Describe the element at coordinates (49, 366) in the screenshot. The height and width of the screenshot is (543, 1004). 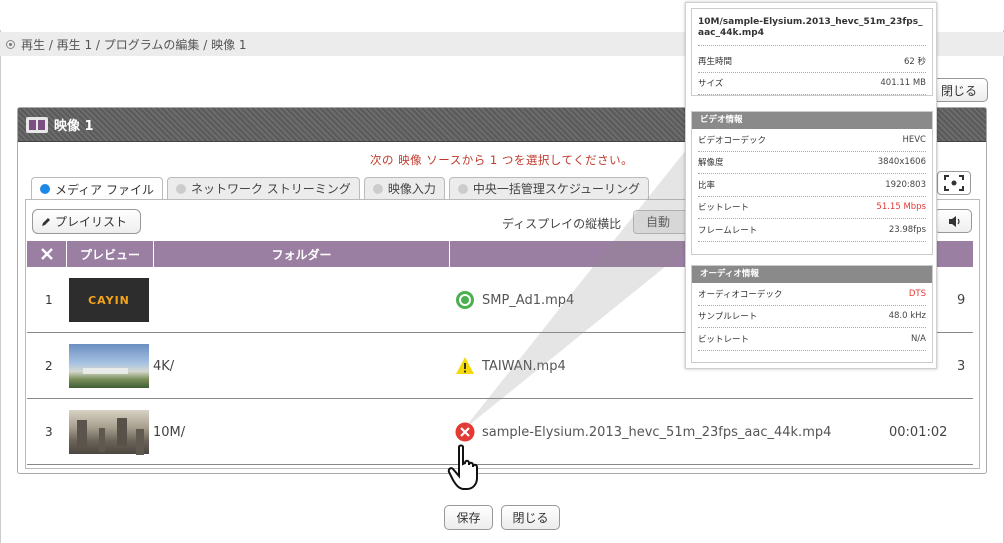
I see `row-index: 2` at that location.